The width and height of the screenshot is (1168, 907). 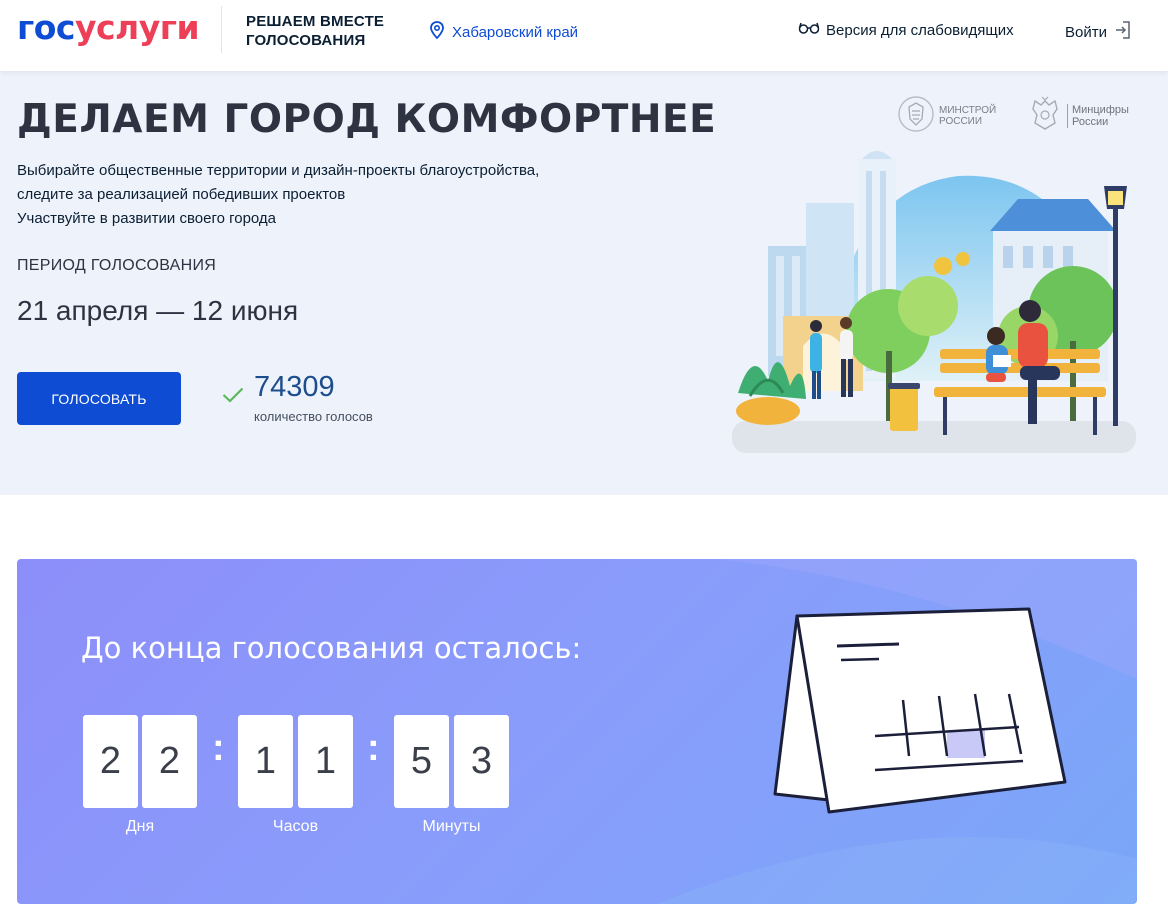 I want to click on mintsifry-logo: Минцифры России, so click(x=1078, y=115).